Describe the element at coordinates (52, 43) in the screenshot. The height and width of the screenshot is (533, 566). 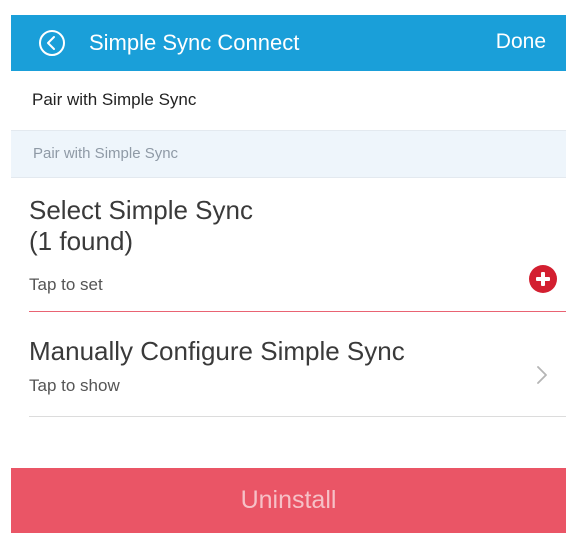
I see `back-icon` at that location.